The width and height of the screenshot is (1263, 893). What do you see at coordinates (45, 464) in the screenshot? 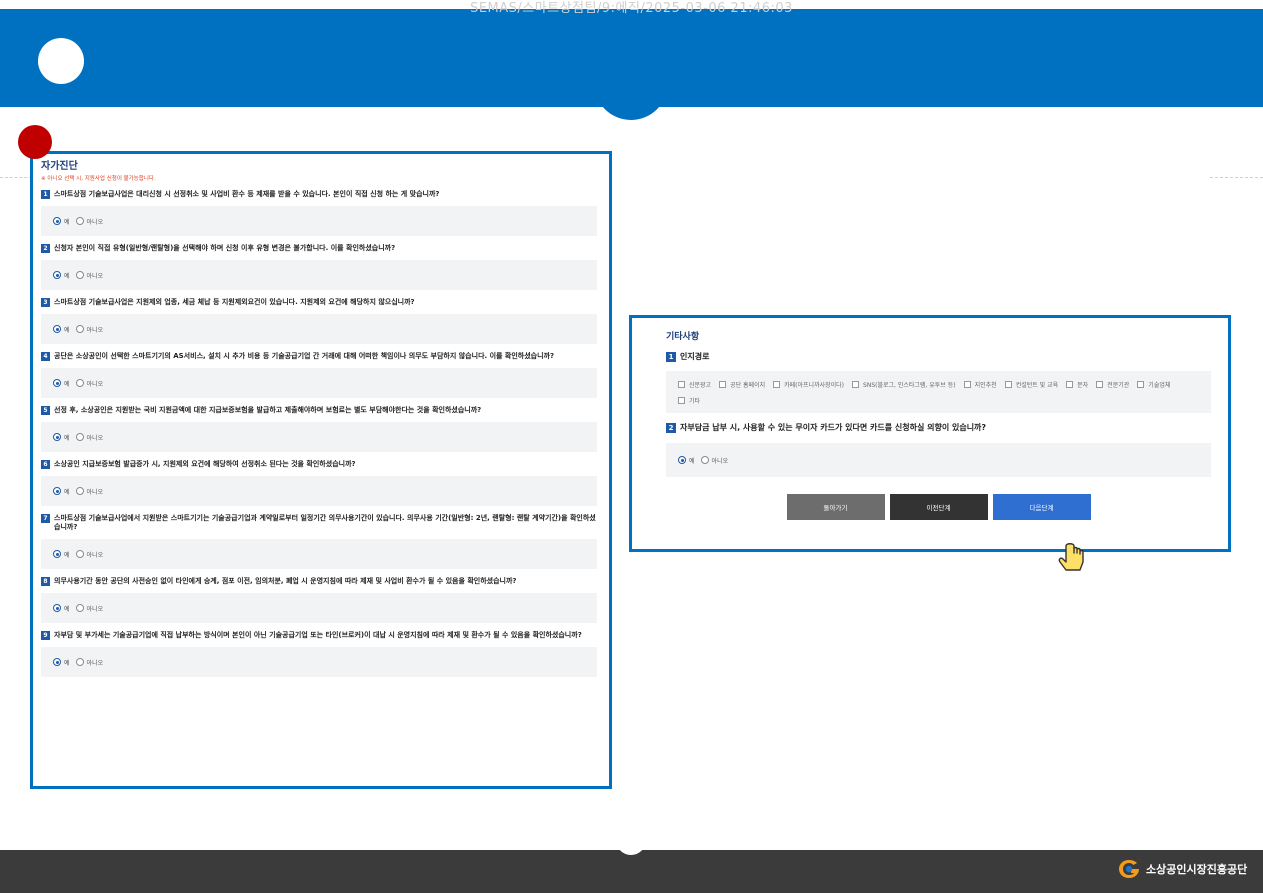
I see `question-number-badge: 6` at bounding box center [45, 464].